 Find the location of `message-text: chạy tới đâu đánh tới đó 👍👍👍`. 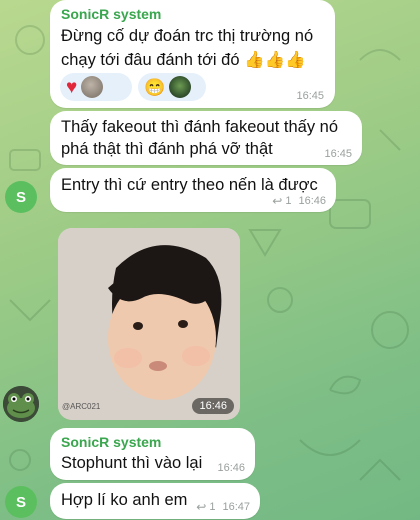

message-text: chạy tới đâu đánh tới đó 👍👍👍 is located at coordinates (183, 60).